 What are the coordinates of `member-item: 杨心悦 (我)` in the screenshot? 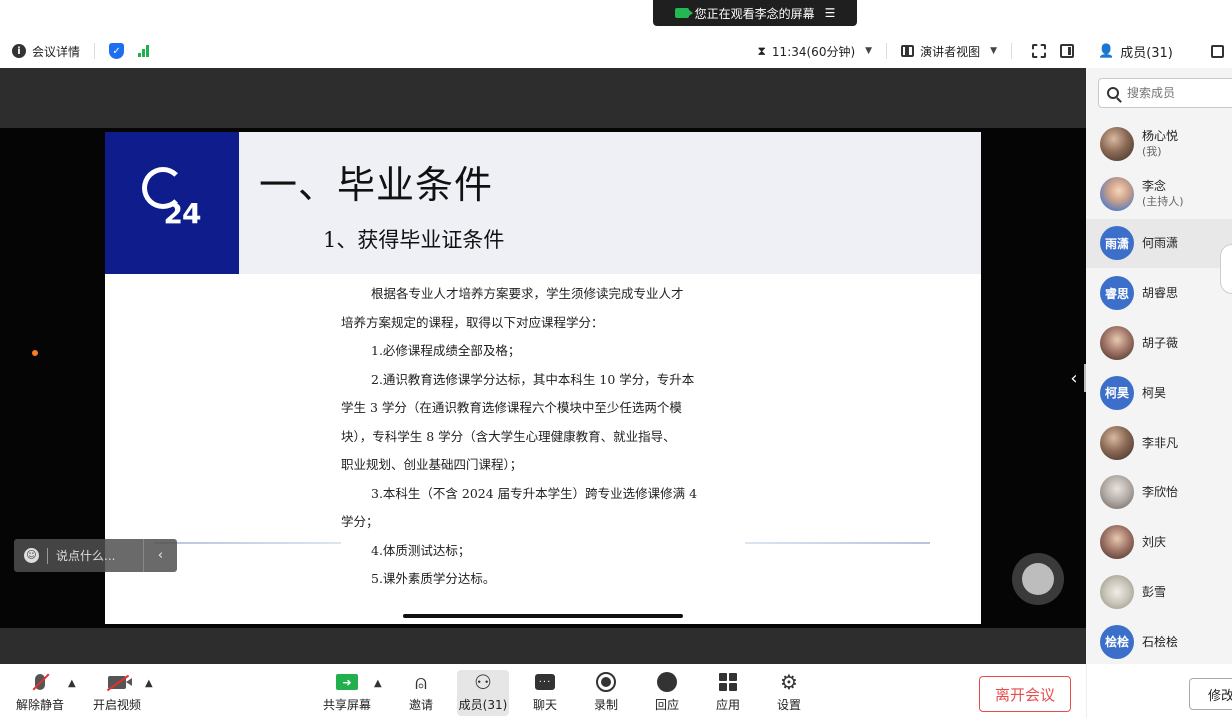 It's located at (1159, 144).